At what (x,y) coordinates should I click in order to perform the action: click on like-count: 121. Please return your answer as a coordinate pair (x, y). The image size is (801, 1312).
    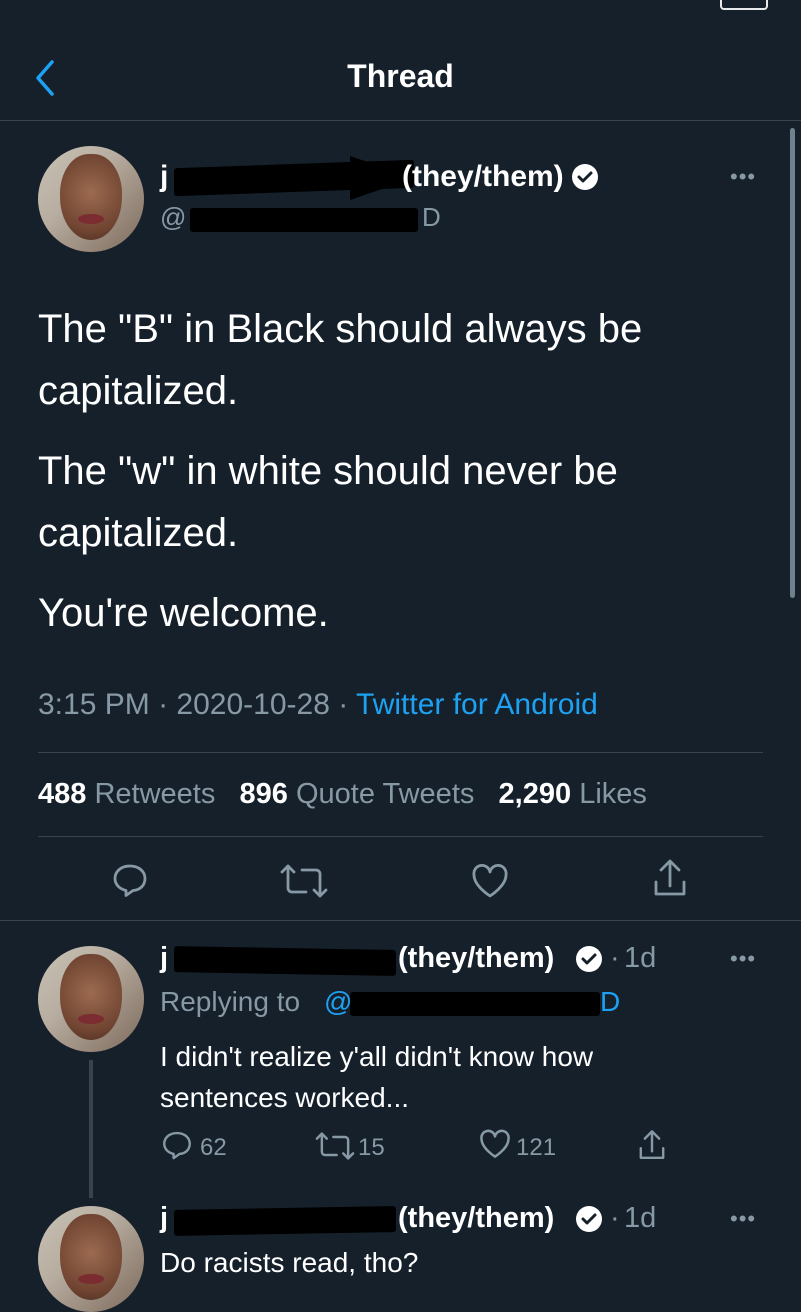
    Looking at the image, I should click on (536, 1147).